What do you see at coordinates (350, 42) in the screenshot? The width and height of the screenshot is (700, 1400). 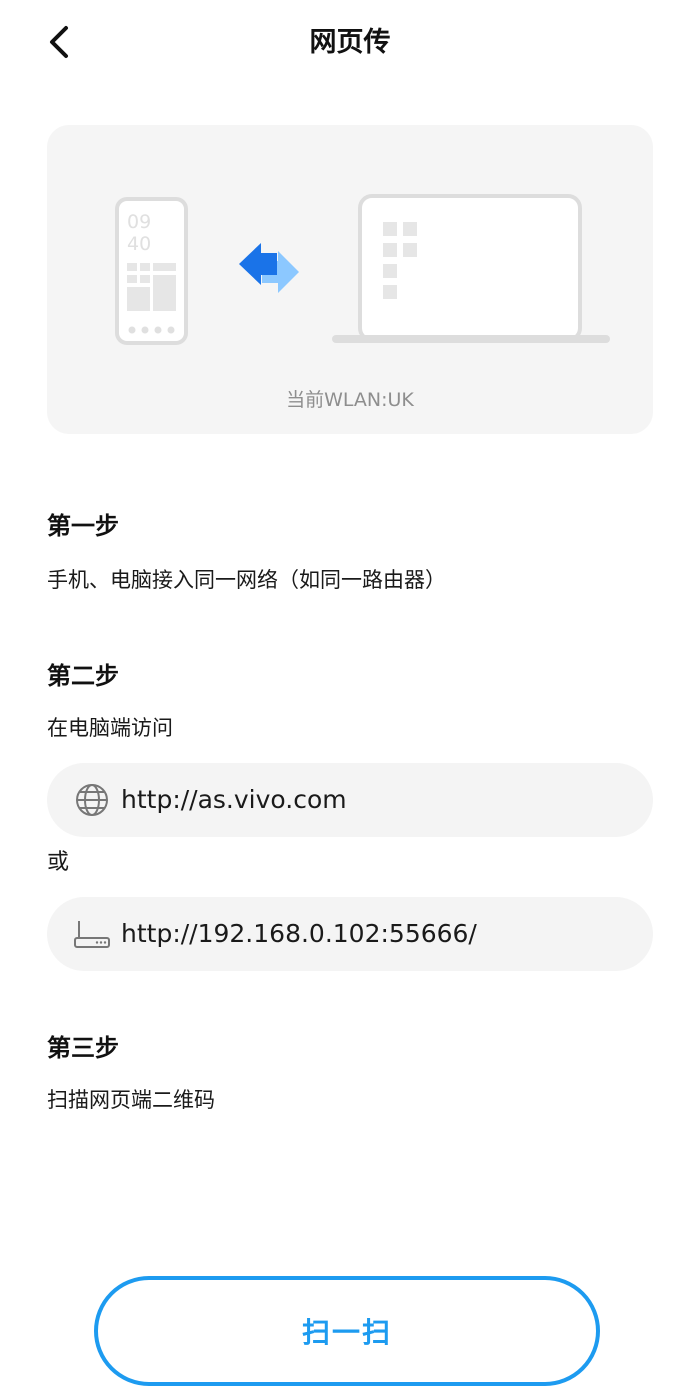 I see `page-title: 网页传` at bounding box center [350, 42].